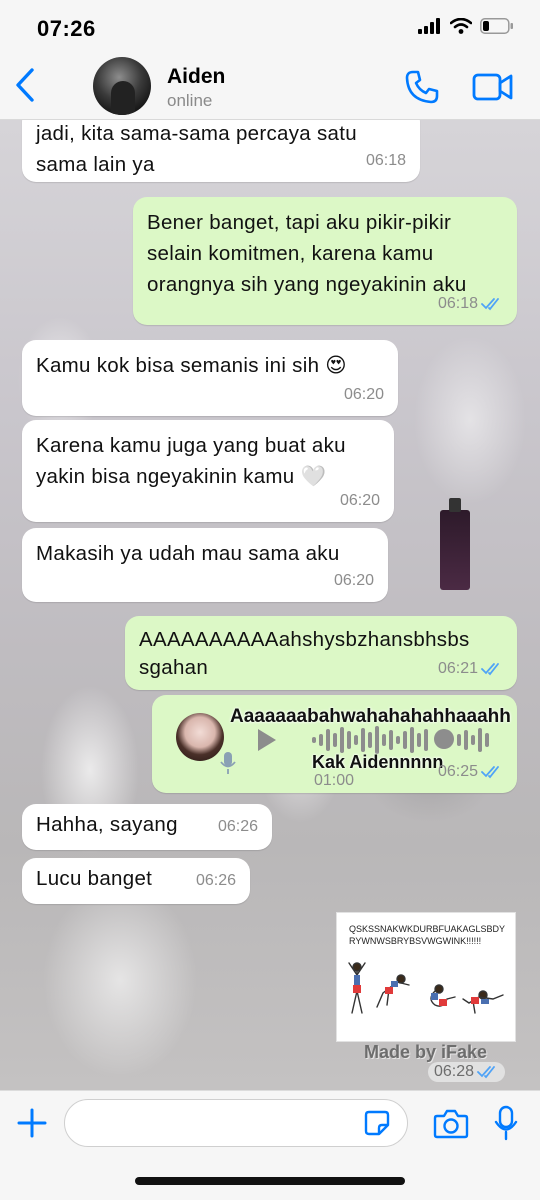  Describe the element at coordinates (457, 668) in the screenshot. I see `message-time: 06:21` at that location.